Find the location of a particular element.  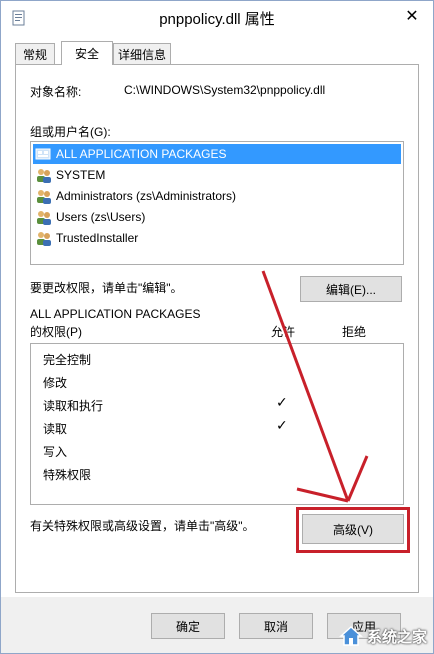

permission-row: 修改 is located at coordinates (55, 383).